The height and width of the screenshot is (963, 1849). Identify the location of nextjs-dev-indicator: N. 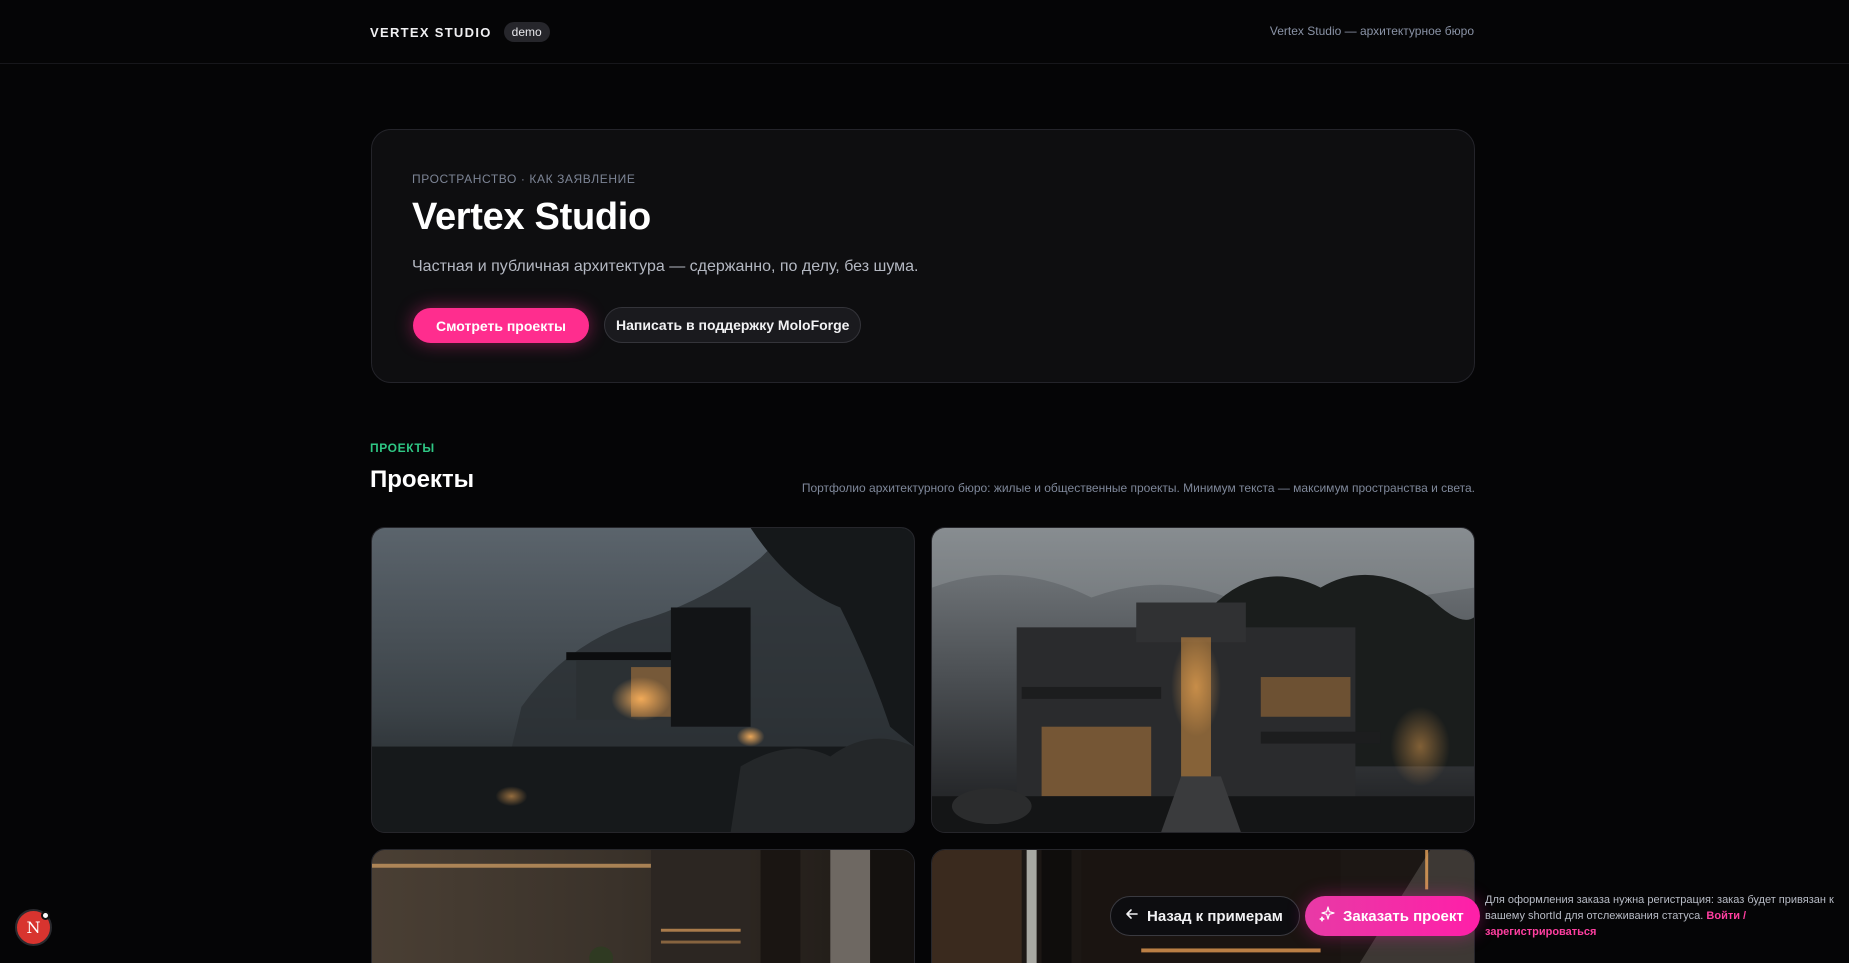
(33, 927).